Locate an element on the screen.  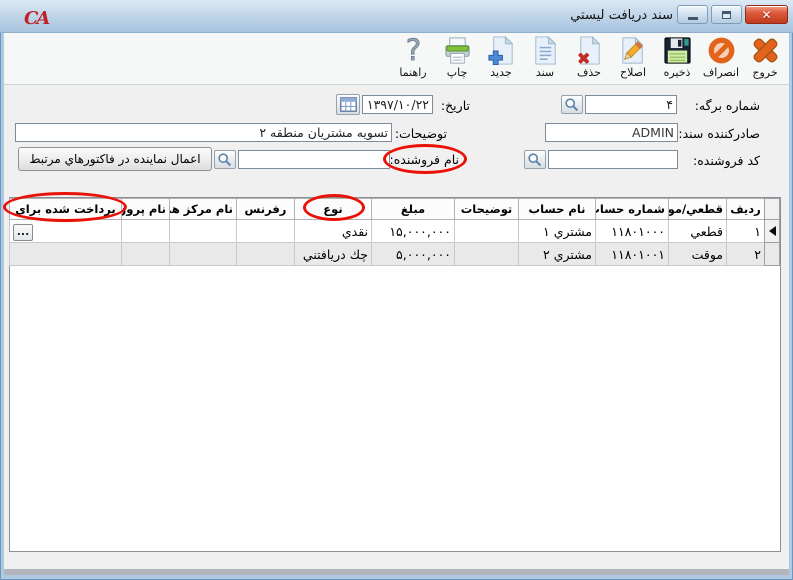
cell-status: قطعي is located at coordinates (697, 231).